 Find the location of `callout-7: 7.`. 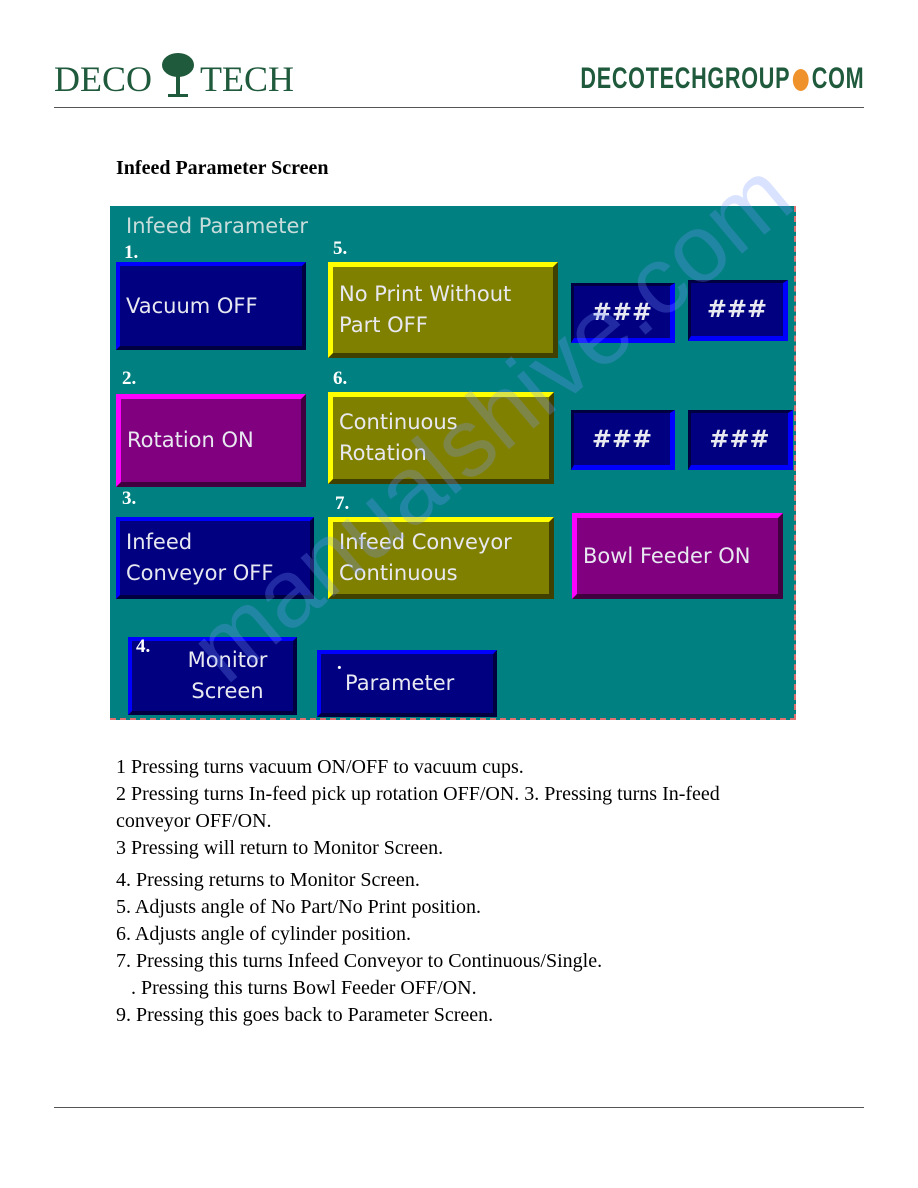

callout-7: 7. is located at coordinates (342, 503).